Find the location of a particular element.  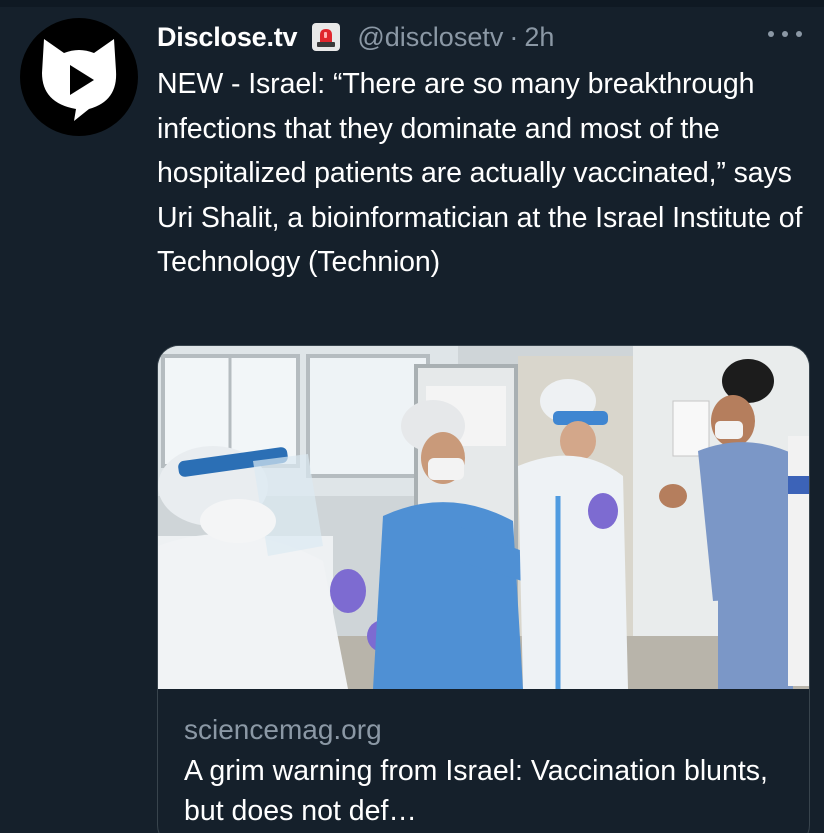

play-cat-logo-icon is located at coordinates (79, 80).